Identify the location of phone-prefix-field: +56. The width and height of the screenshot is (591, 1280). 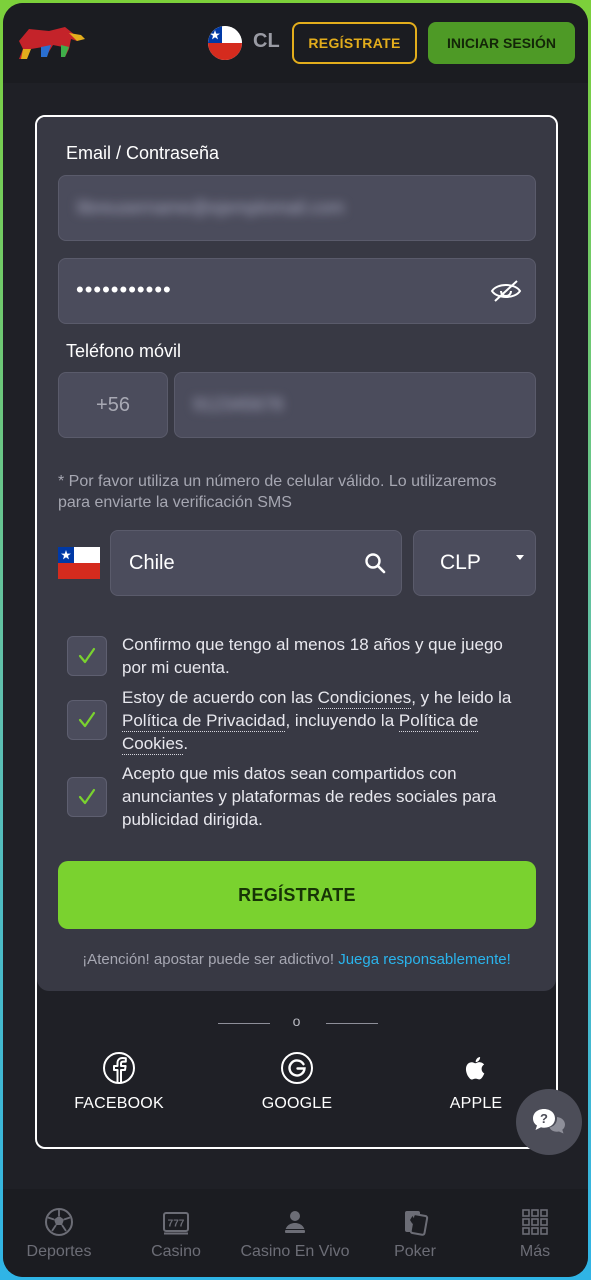
(113, 405).